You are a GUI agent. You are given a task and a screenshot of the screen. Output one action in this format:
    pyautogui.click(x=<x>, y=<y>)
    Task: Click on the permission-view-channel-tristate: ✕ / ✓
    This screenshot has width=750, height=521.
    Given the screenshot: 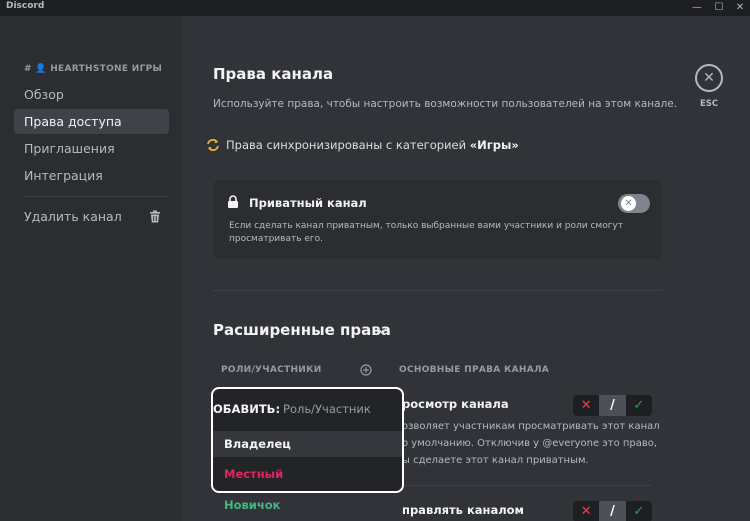 What is the action you would take?
    pyautogui.click(x=612, y=405)
    